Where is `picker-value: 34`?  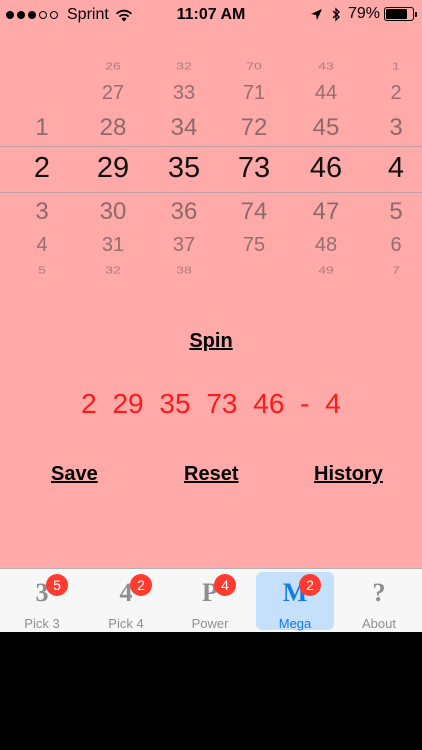 picker-value: 34 is located at coordinates (184, 127).